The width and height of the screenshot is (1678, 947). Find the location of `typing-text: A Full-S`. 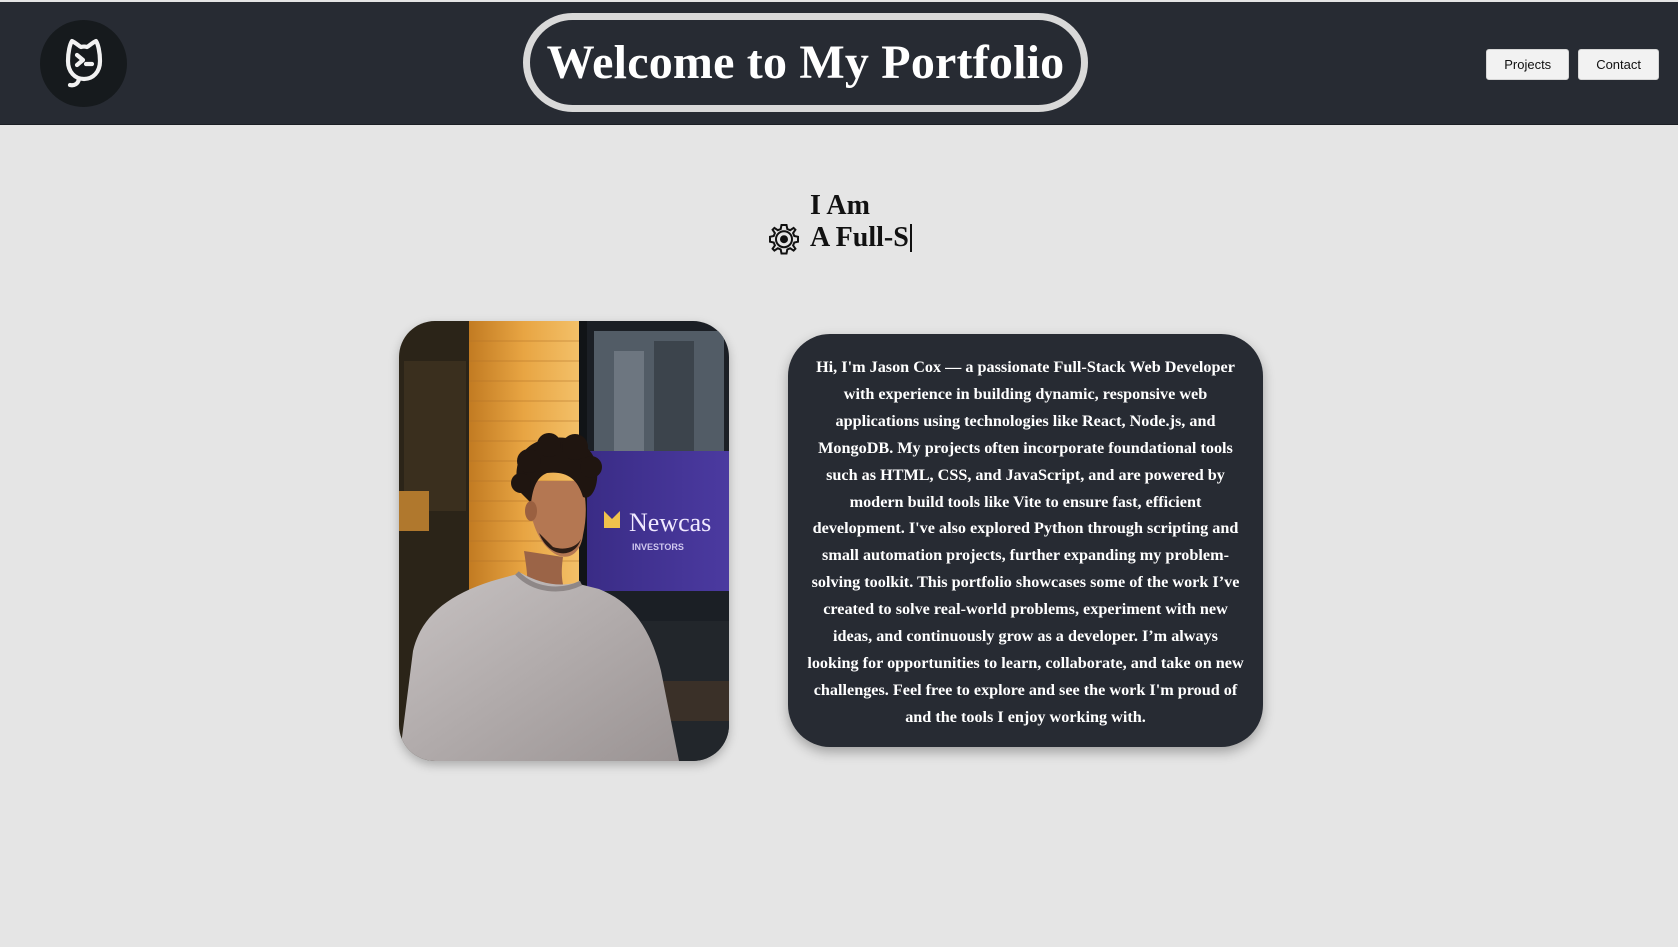

typing-text: A Full-S is located at coordinates (859, 237).